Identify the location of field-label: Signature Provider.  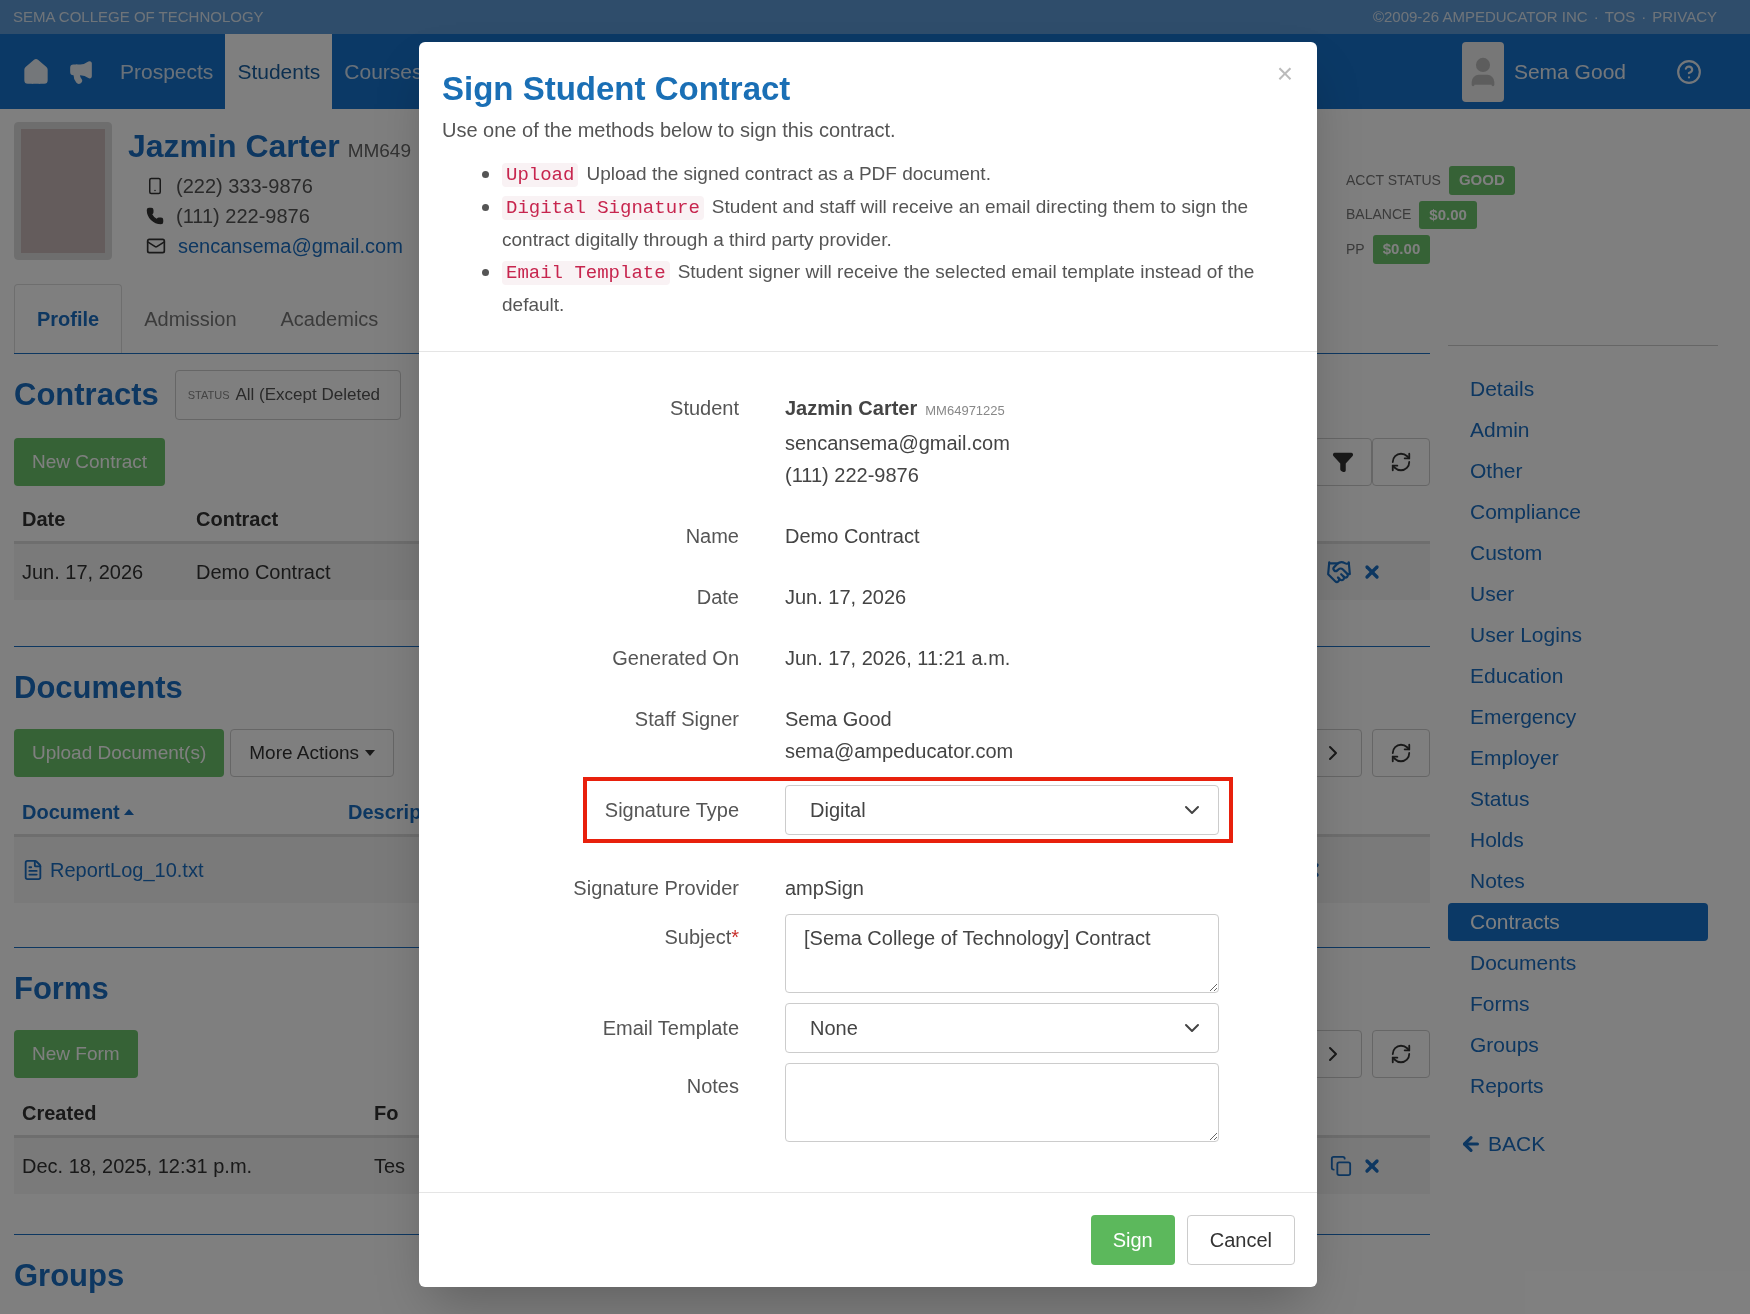
(655, 888).